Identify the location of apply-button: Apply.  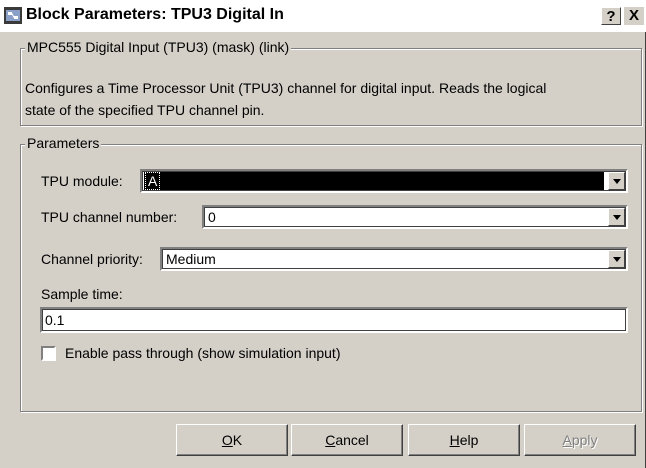
(580, 440).